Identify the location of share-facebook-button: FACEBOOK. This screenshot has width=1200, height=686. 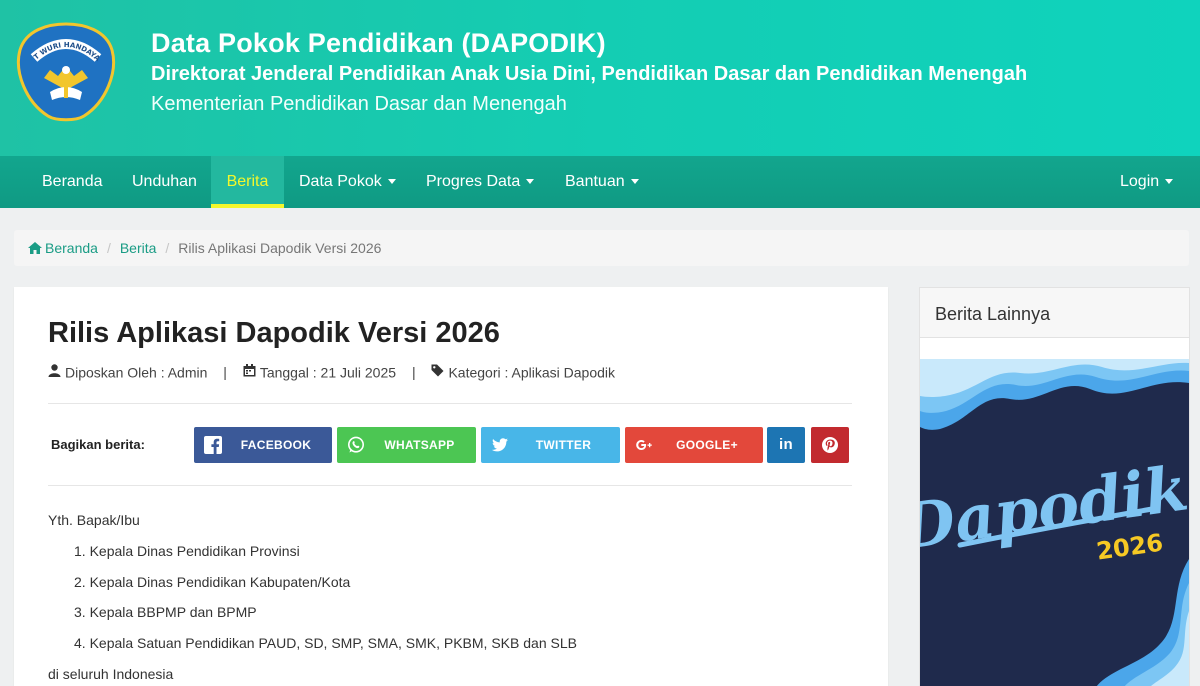
(263, 445).